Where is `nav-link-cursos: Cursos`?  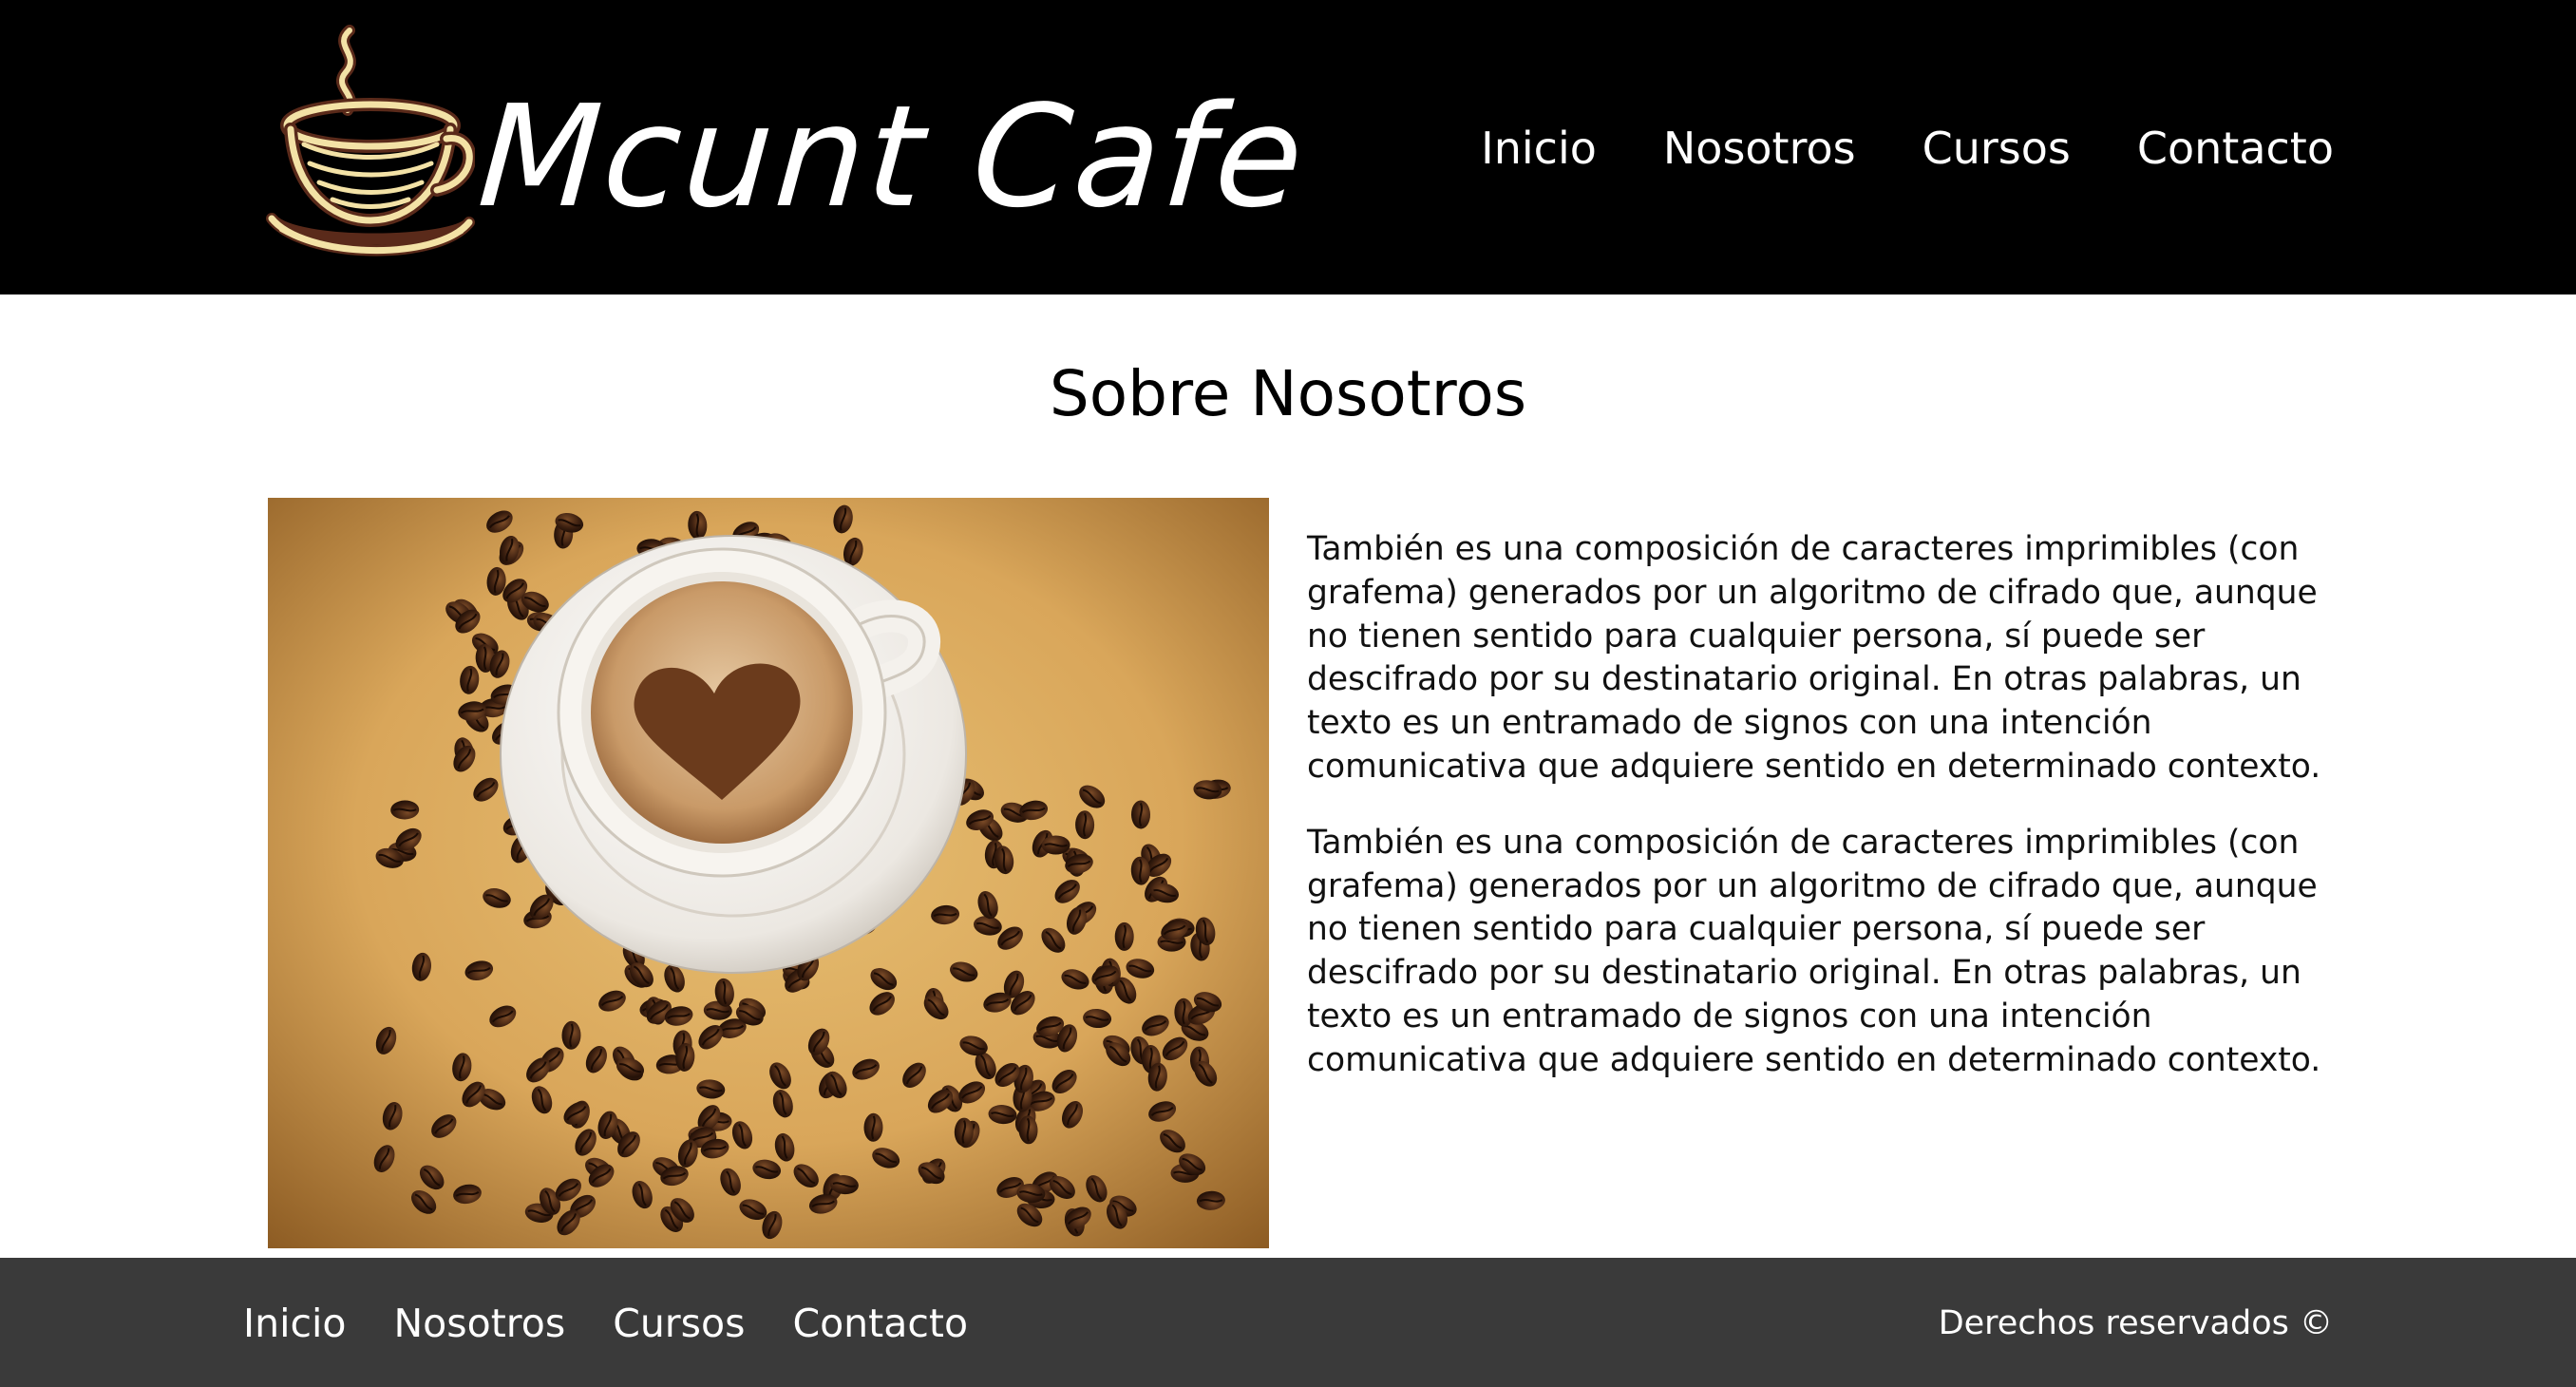
nav-link-cursos: Cursos is located at coordinates (1997, 148).